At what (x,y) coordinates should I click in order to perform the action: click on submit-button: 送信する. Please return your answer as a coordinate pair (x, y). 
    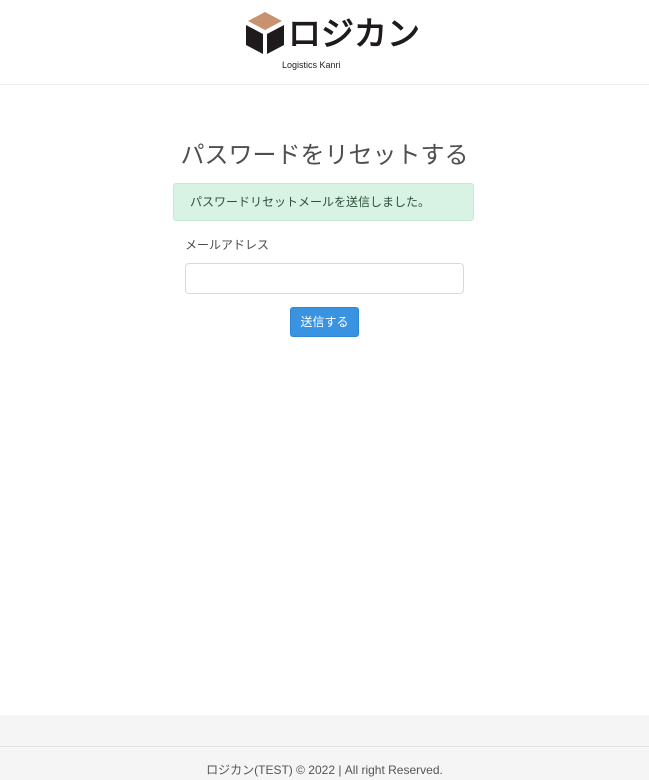
    Looking at the image, I should click on (324, 322).